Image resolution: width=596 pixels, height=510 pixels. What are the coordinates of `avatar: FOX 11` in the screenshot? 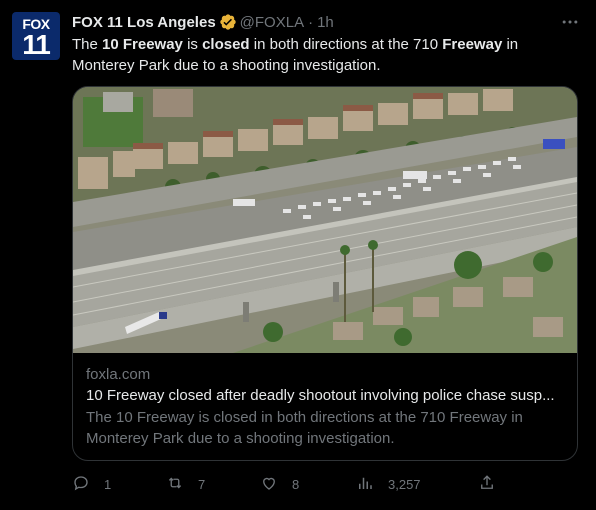 It's located at (36, 36).